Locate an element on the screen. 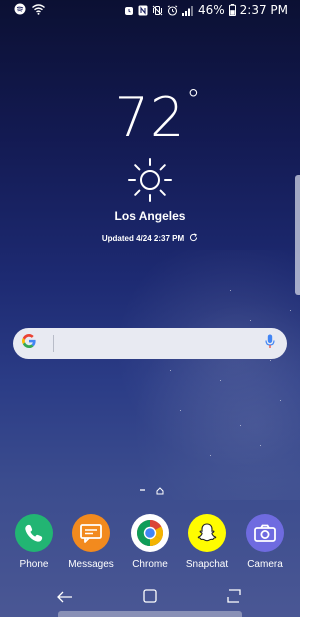 The width and height of the screenshot is (320, 617). messages-icon is located at coordinates (91, 533).